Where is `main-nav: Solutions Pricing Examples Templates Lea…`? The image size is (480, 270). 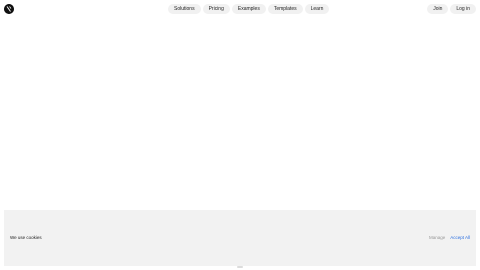 main-nav: Solutions Pricing Examples Templates Lea… is located at coordinates (249, 9).